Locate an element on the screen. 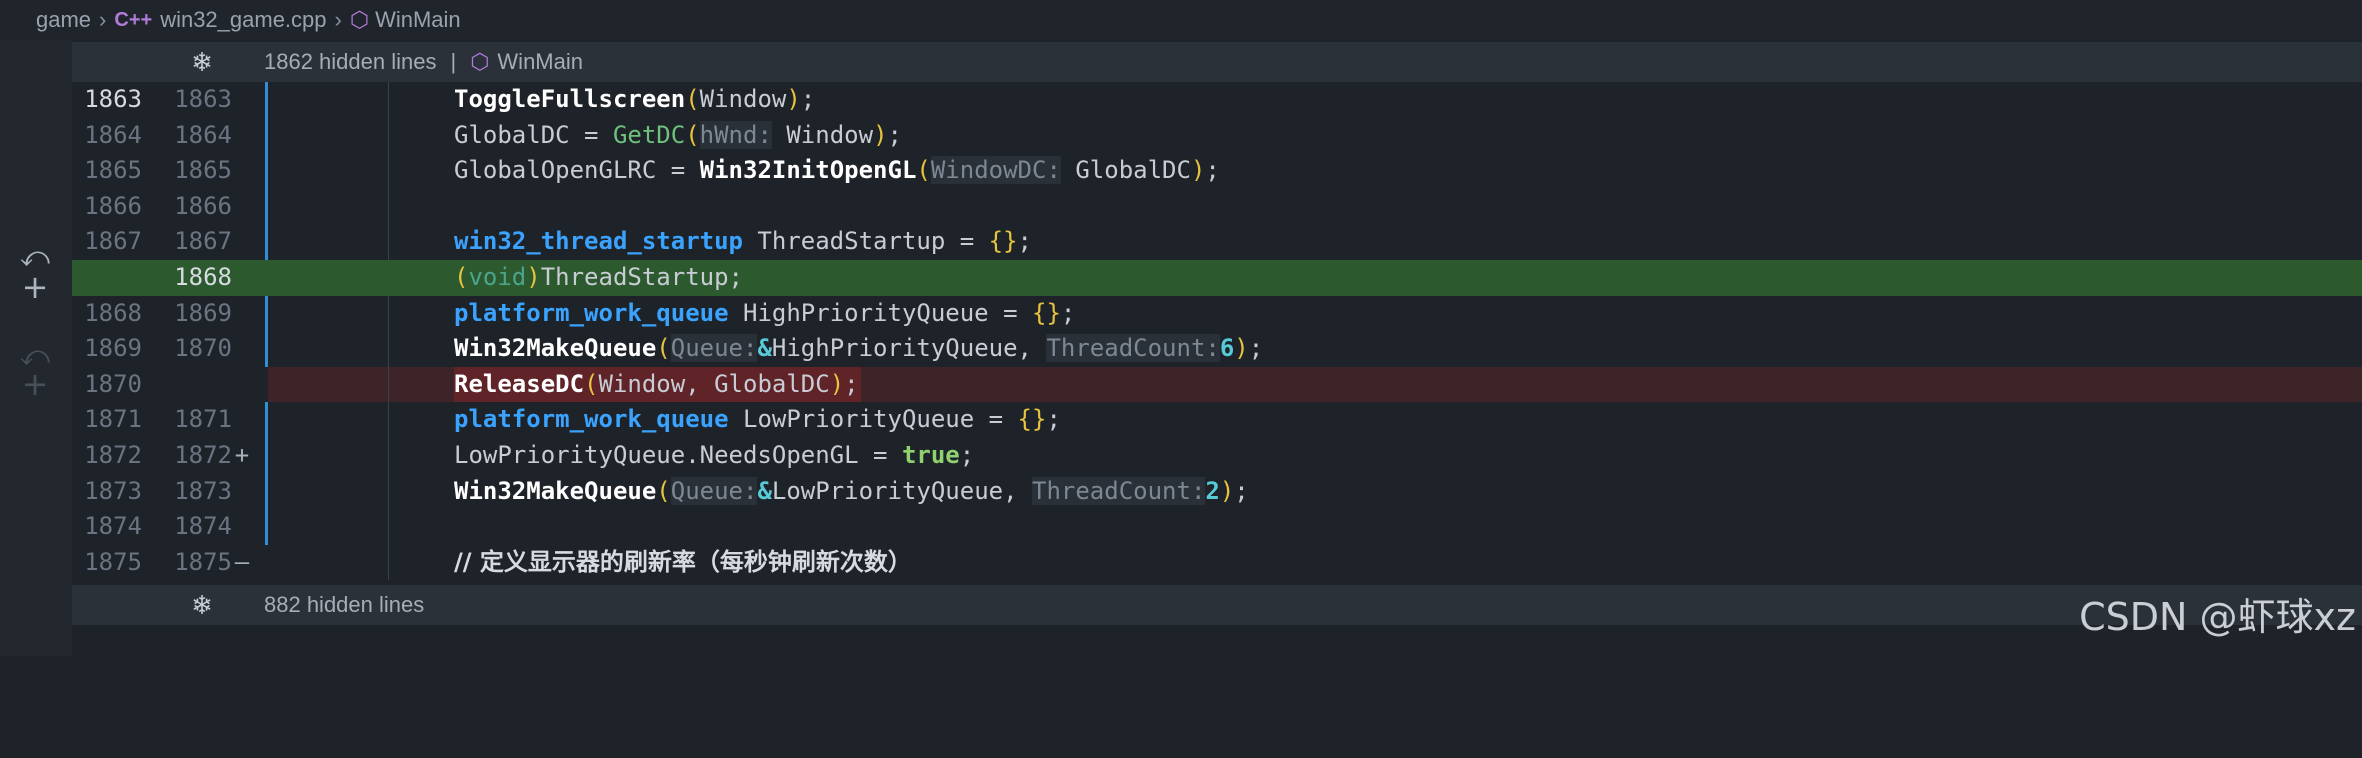  line-number-old: 1874 is located at coordinates (113, 526).